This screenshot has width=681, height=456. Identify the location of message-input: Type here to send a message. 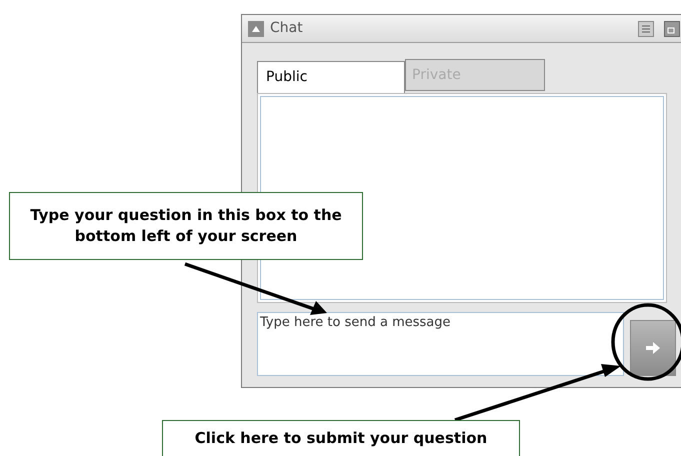
(440, 344).